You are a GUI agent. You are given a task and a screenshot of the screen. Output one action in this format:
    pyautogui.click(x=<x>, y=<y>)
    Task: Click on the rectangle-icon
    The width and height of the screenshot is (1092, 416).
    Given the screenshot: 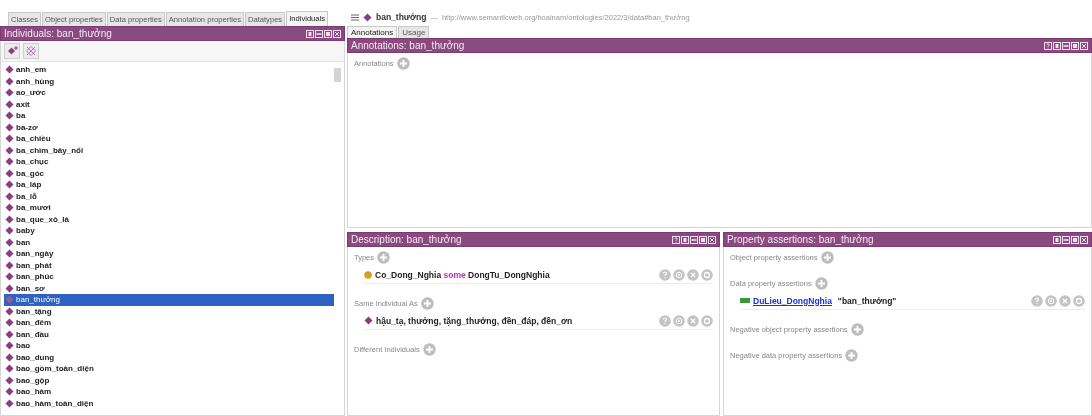 What is the action you would take?
    pyautogui.click(x=745, y=300)
    